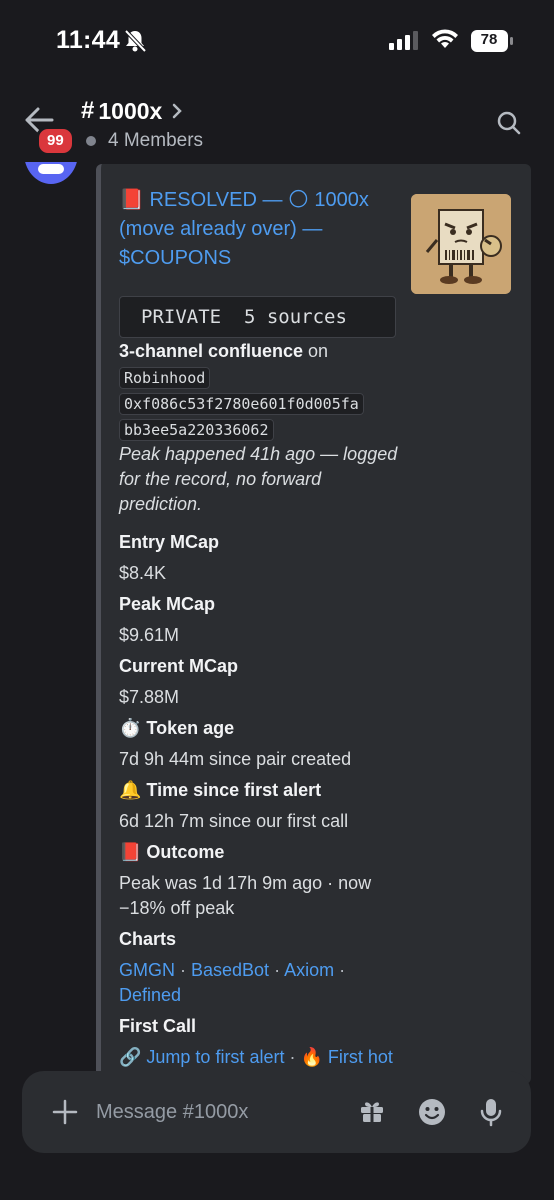 The width and height of the screenshot is (554, 1200). I want to click on emoji-icon, so click(432, 1112).